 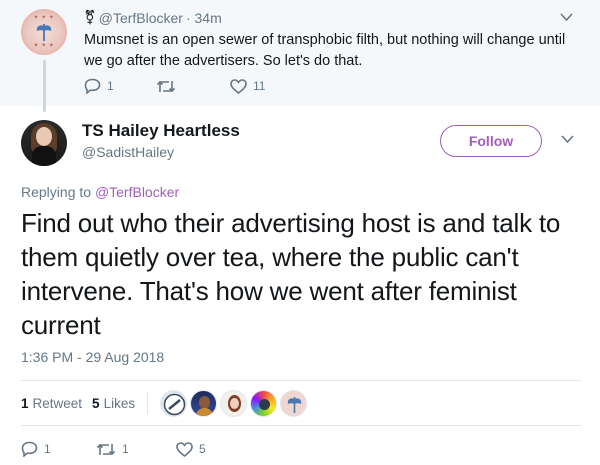 What do you see at coordinates (137, 192) in the screenshot?
I see `replying-to-mention: @TerfBlocker` at bounding box center [137, 192].